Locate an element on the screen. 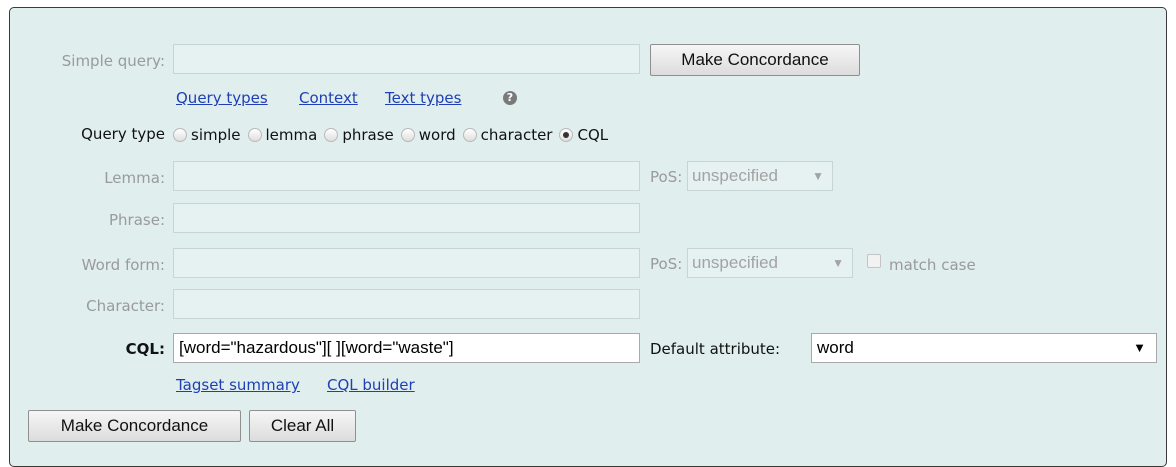  make-concordance-top-button: Make Concordance is located at coordinates (755, 60).